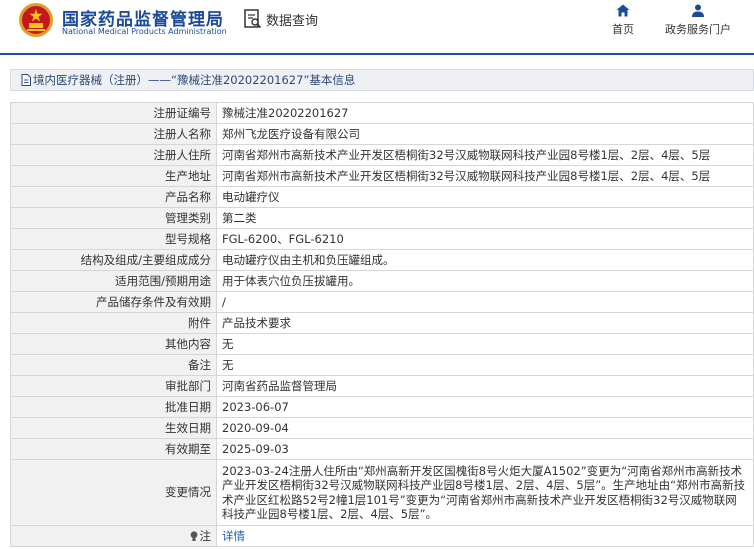 The height and width of the screenshot is (549, 754). What do you see at coordinates (113, 449) in the screenshot?
I see `field-label: 有效期至` at bounding box center [113, 449].